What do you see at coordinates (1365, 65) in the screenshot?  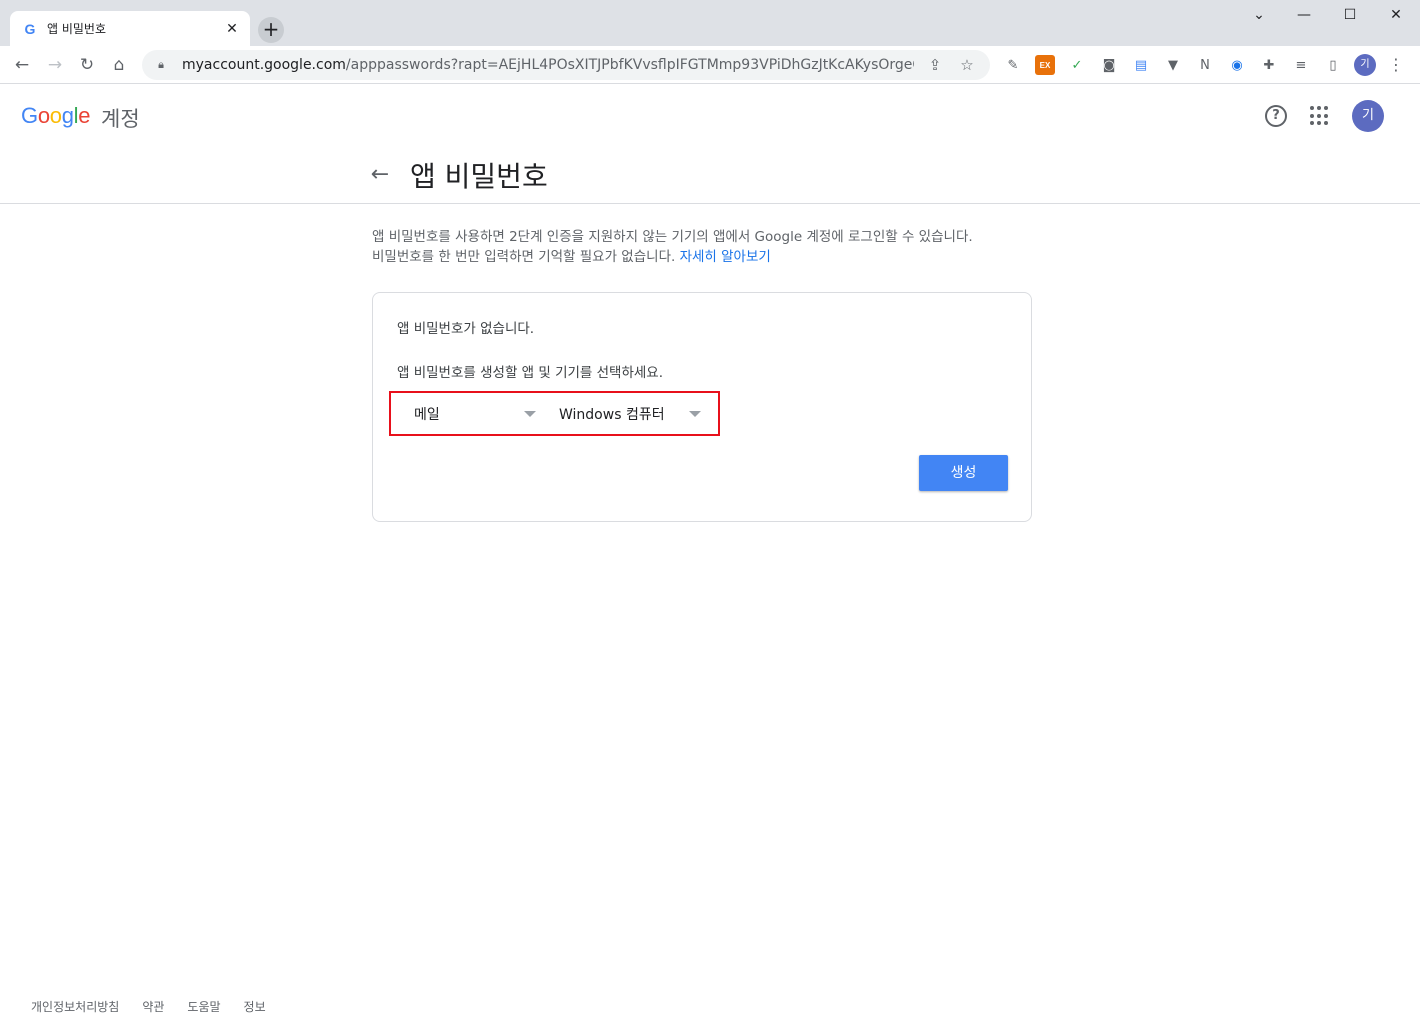 I see `browser-profile-avatar: 기` at bounding box center [1365, 65].